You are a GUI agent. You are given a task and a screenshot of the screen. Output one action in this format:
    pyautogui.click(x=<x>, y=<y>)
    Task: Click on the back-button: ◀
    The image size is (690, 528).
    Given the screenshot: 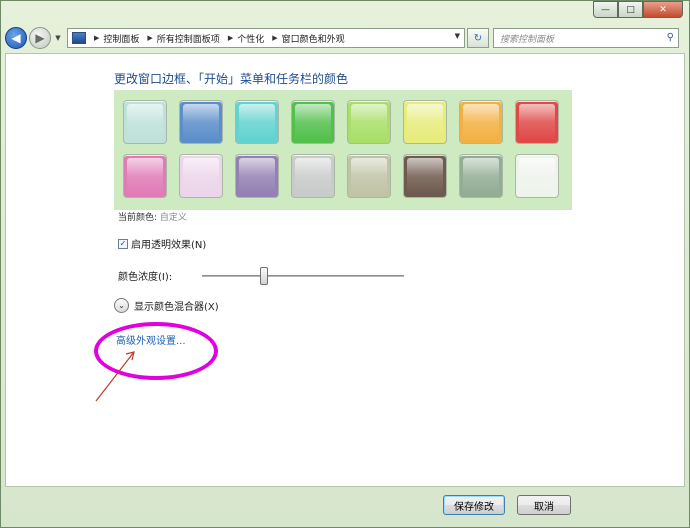 What is the action you would take?
    pyautogui.click(x=16, y=38)
    